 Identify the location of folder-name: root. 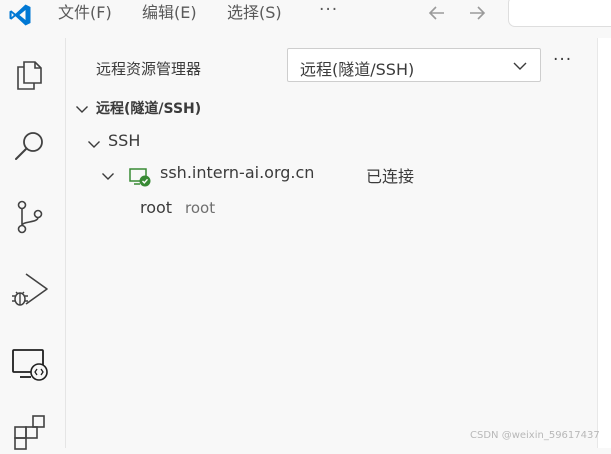
(156, 207).